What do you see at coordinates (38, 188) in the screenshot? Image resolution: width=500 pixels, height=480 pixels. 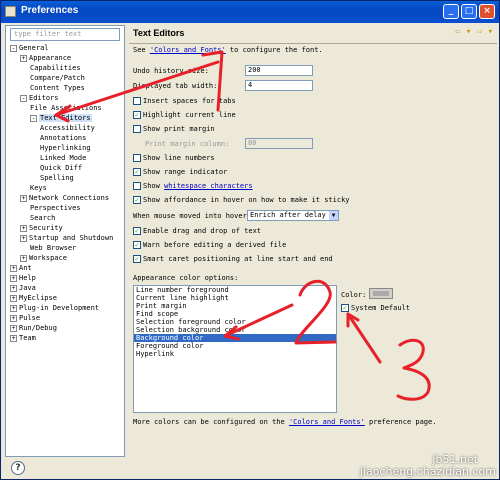 I see `tree-item: Keys` at bounding box center [38, 188].